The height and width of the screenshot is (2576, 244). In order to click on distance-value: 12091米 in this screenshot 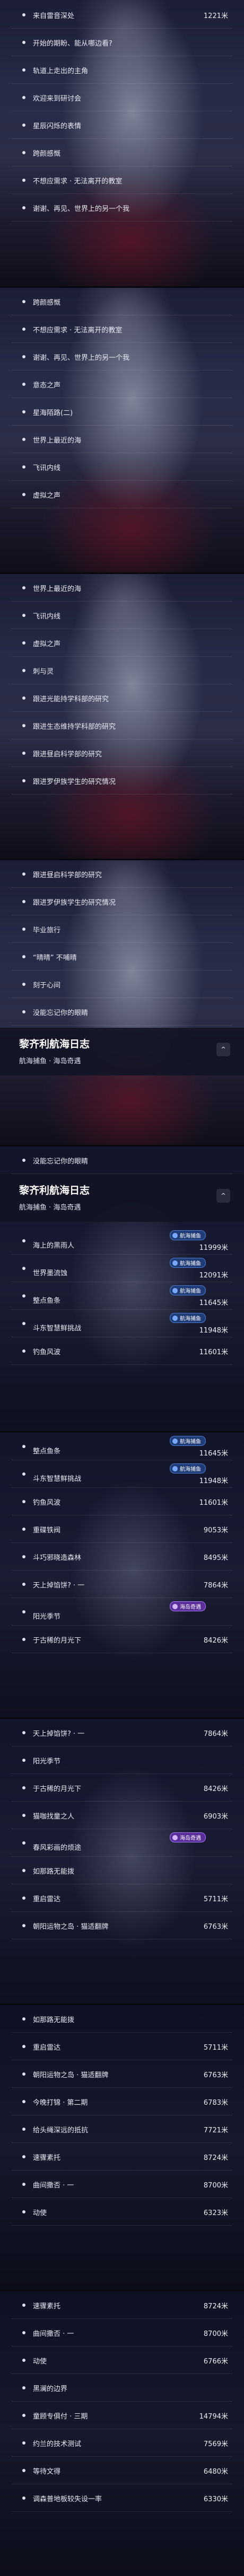, I will do `click(214, 1276)`.